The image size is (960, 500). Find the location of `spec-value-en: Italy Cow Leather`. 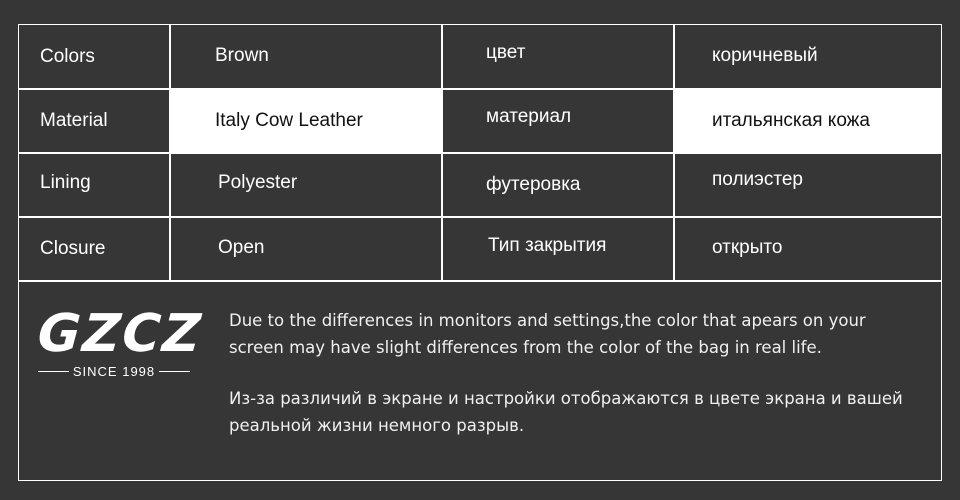

spec-value-en: Italy Cow Leather is located at coordinates (305, 120).